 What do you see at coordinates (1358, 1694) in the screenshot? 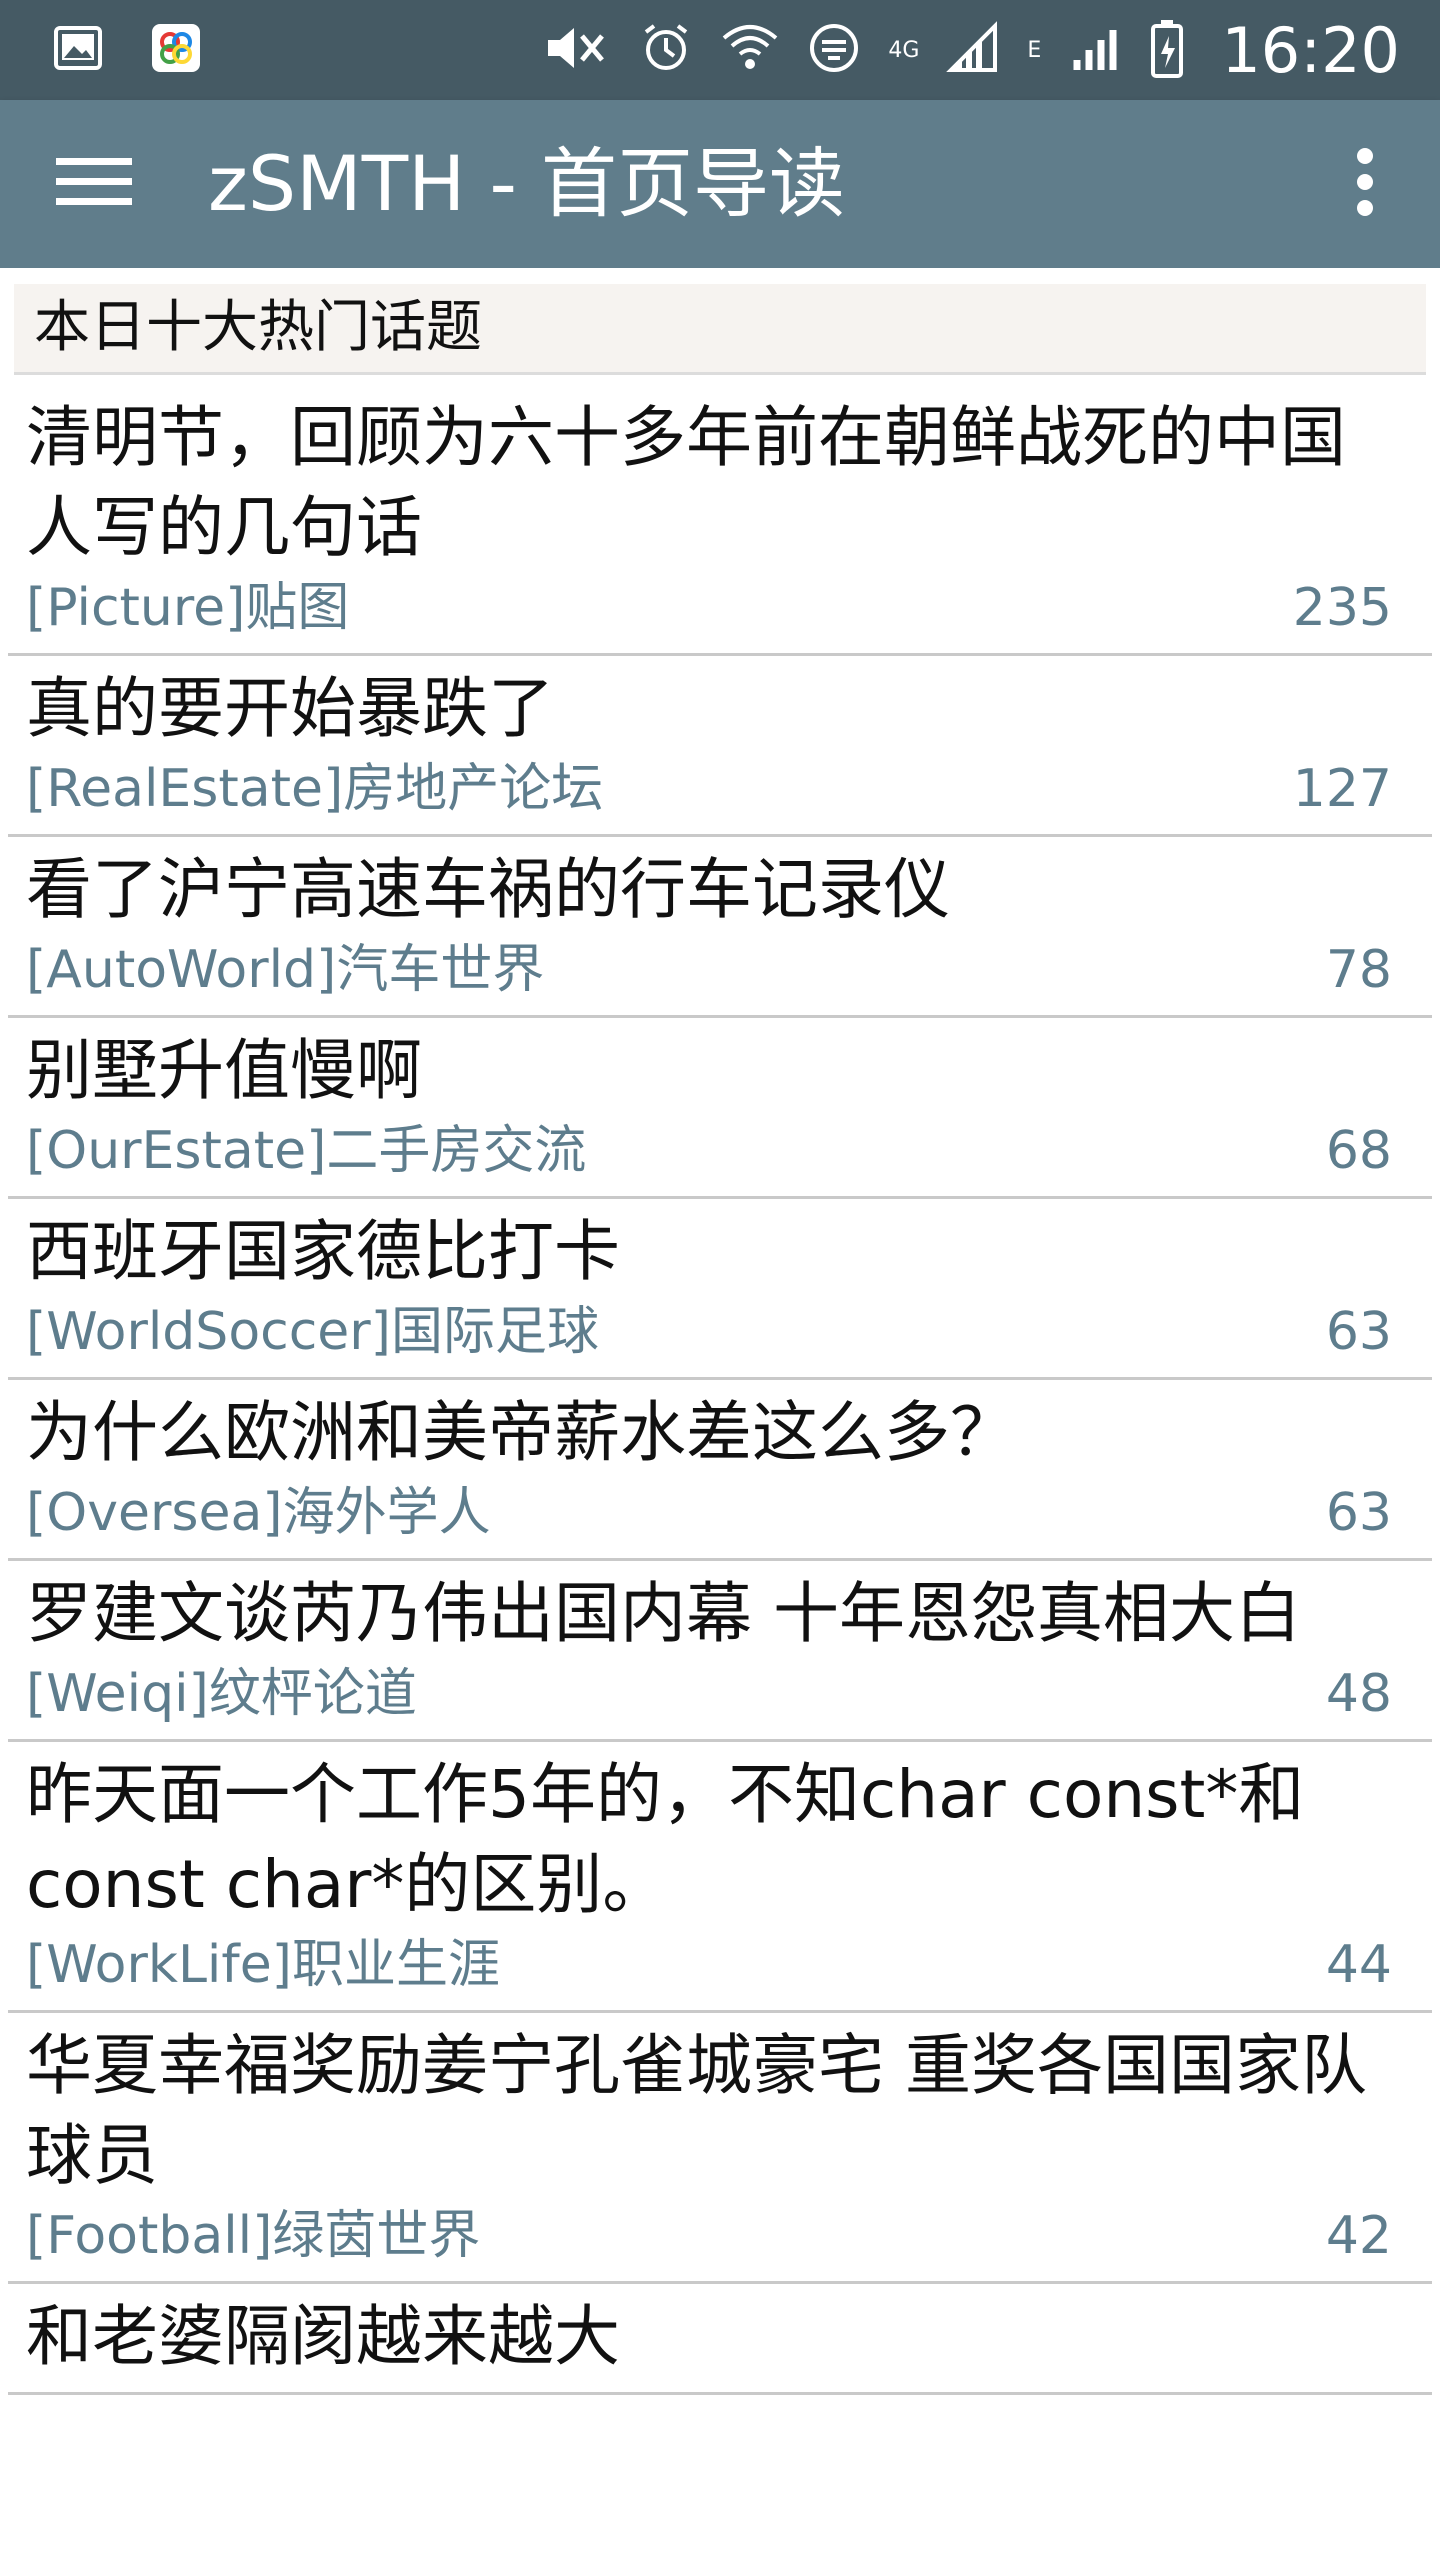
I see `topic-reply-count: 48` at bounding box center [1358, 1694].